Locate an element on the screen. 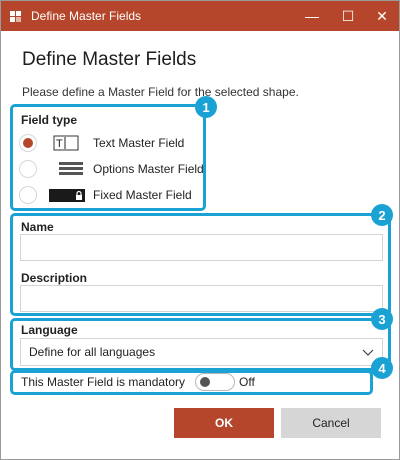  ok-button: OK is located at coordinates (224, 423).